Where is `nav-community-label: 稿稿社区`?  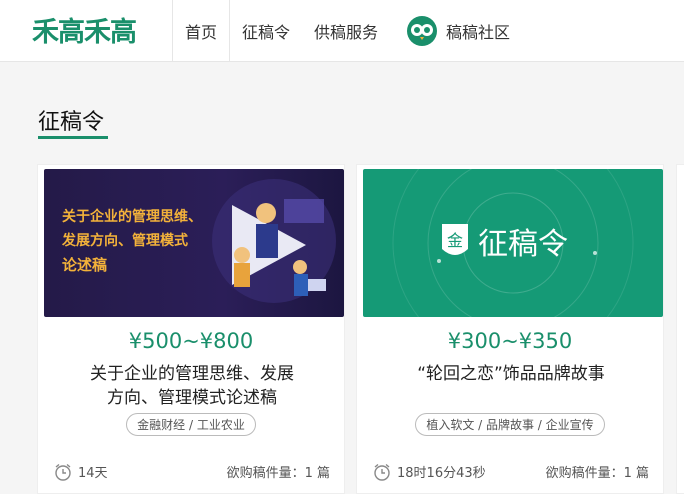
nav-community-label: 稿稿社区 is located at coordinates (478, 32).